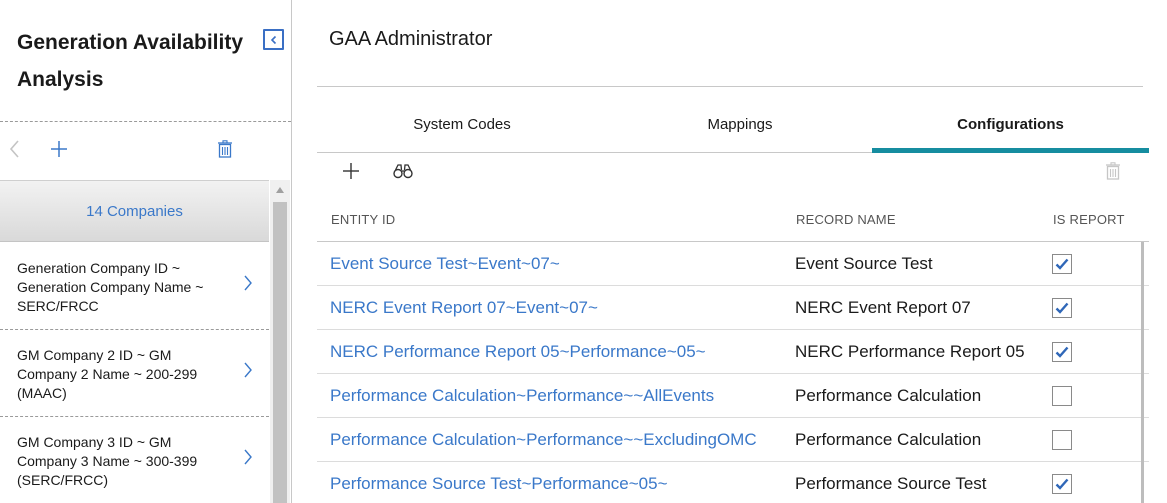  I want to click on list-scrollbar, so click(280, 341).